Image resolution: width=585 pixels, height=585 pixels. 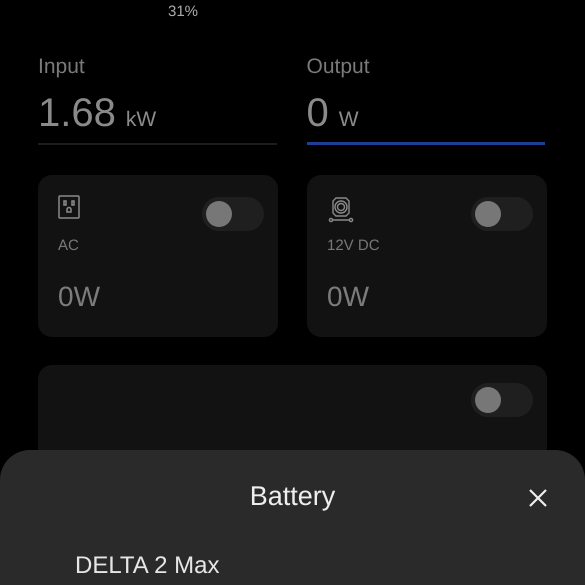 I want to click on power-tab: Input 1.68 kW, so click(x=157, y=94).